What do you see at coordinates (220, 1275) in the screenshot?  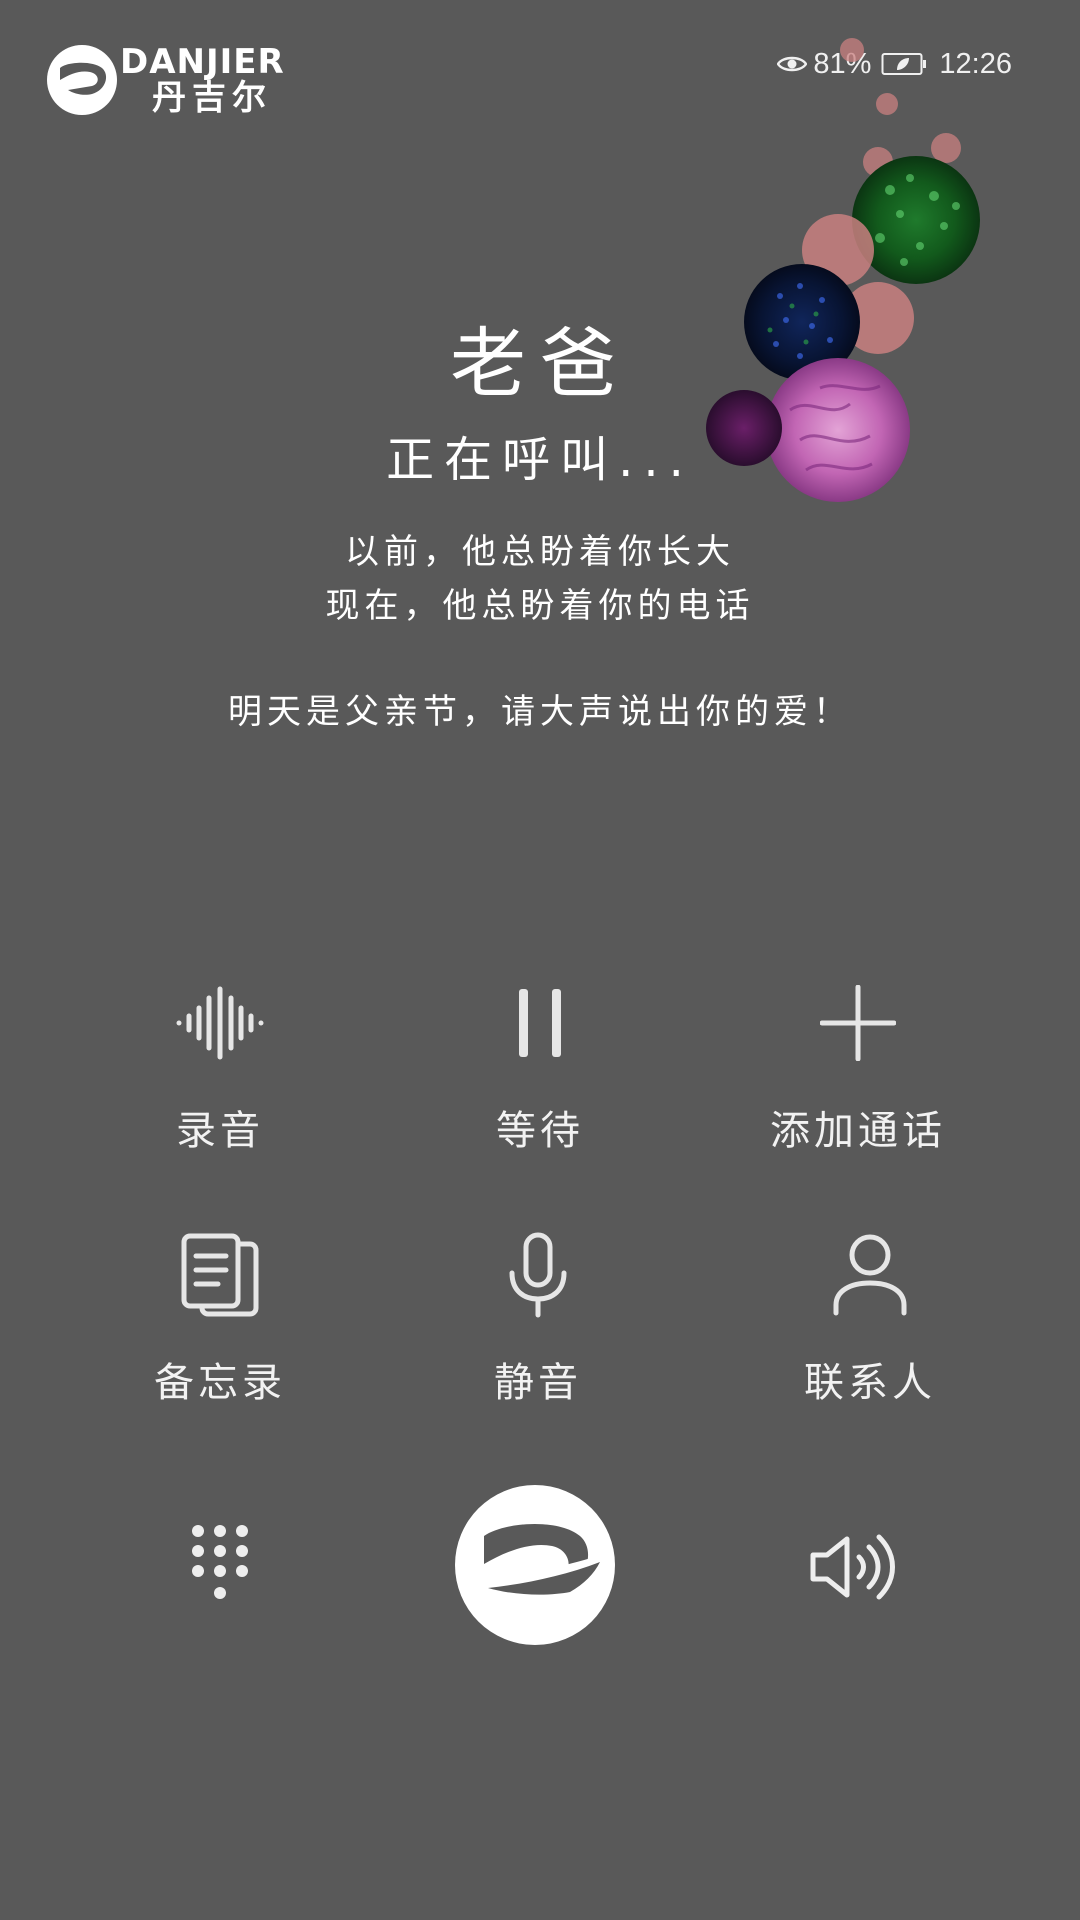 I see `notes-icon` at bounding box center [220, 1275].